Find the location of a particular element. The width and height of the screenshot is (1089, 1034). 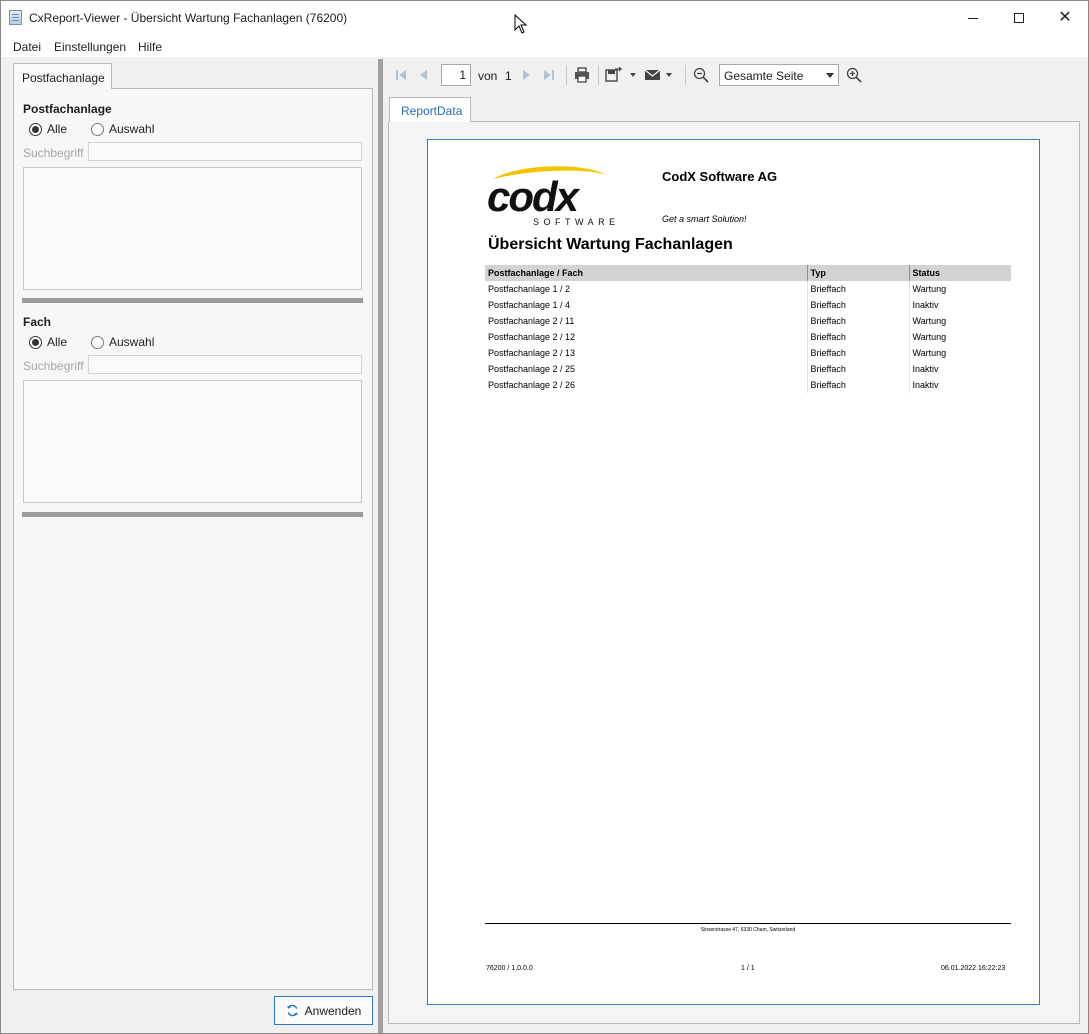

footer-page-number: 1 / 1 is located at coordinates (748, 968).